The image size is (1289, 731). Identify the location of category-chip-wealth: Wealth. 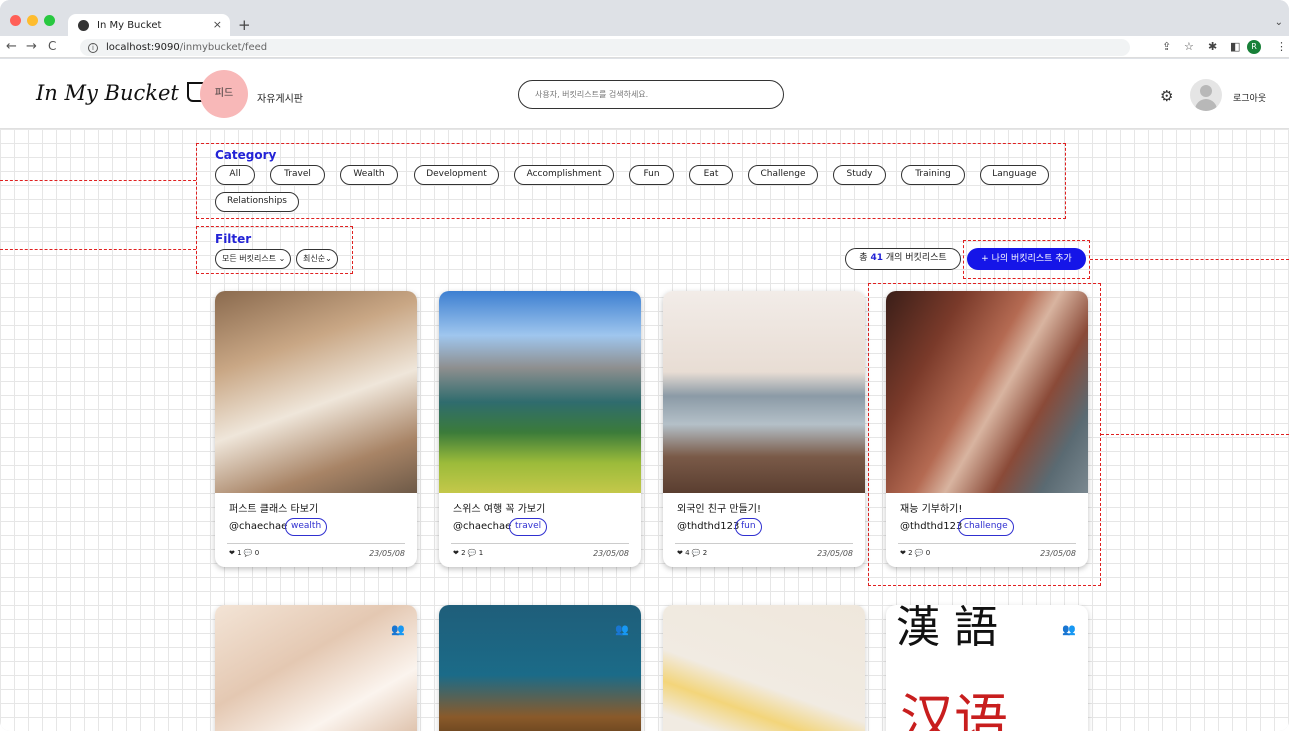
(369, 175).